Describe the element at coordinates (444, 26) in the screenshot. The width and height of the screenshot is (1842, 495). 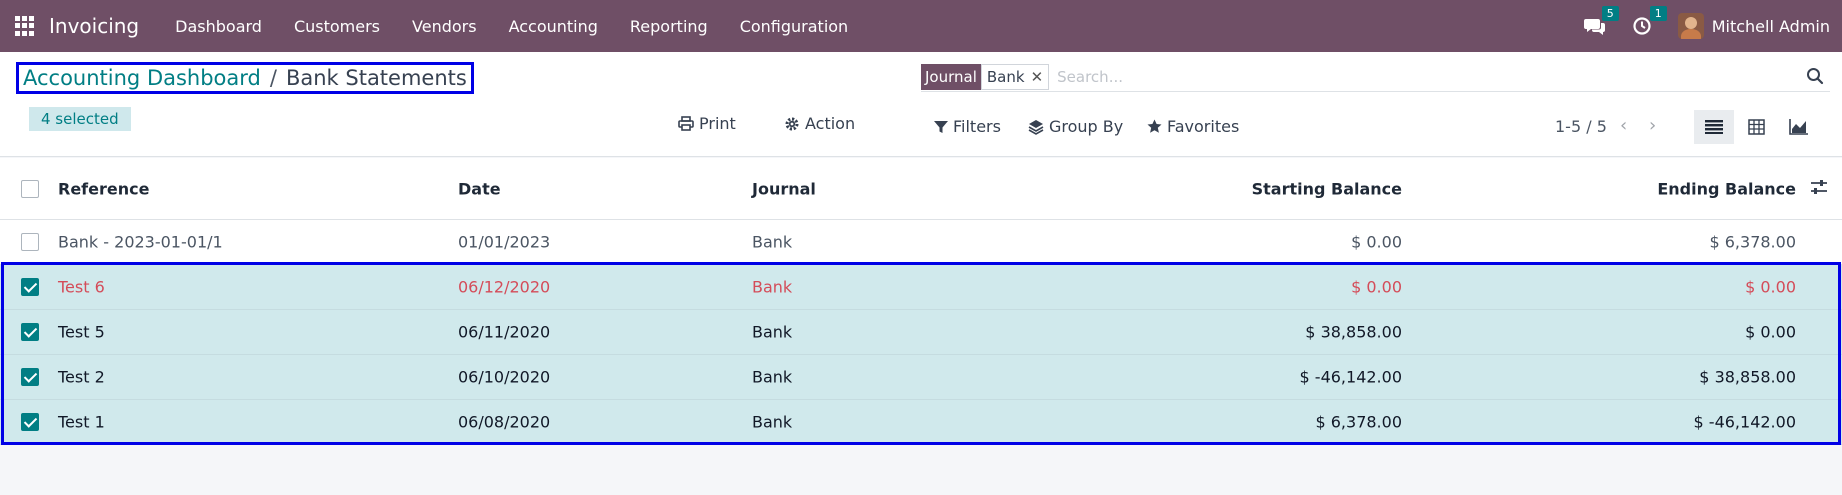
I see `menu-vendors: Vendors` at that location.